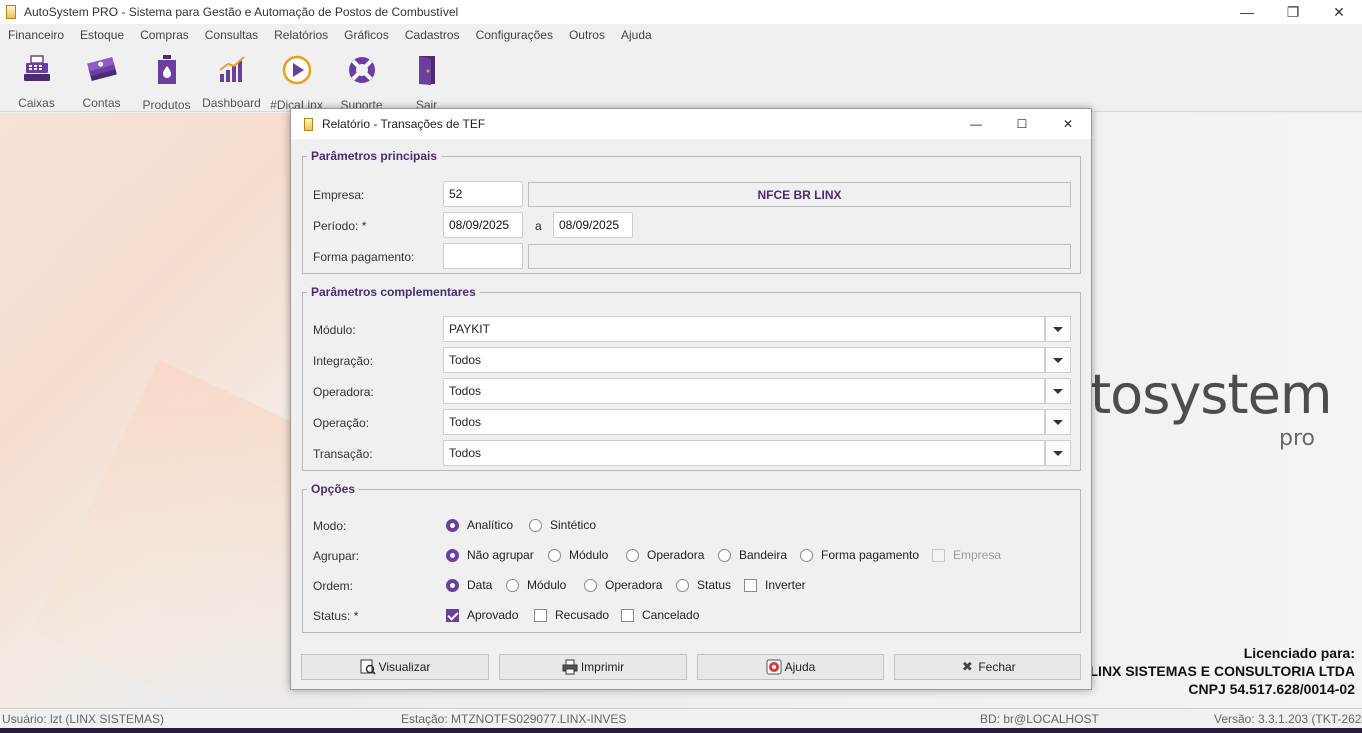 The image size is (1362, 733). What do you see at coordinates (296, 79) in the screenshot?
I see `toolbar-dicalinx-button: #DicaLinx` at bounding box center [296, 79].